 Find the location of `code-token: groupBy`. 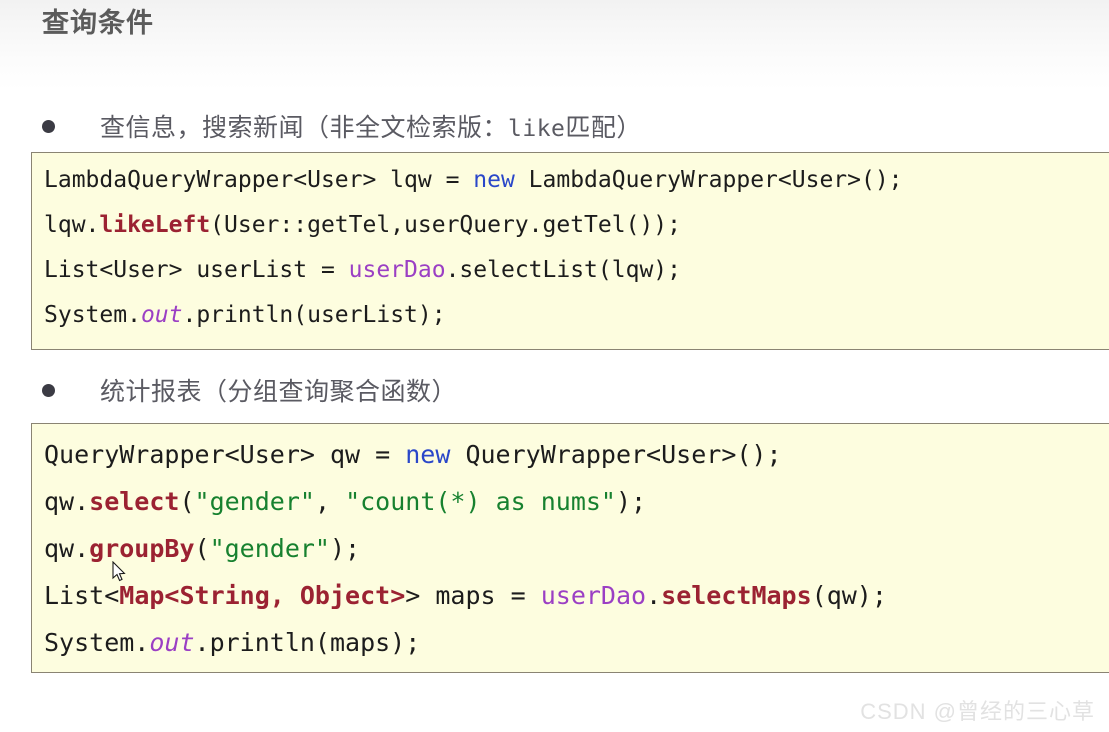

code-token: groupBy is located at coordinates (142, 548).